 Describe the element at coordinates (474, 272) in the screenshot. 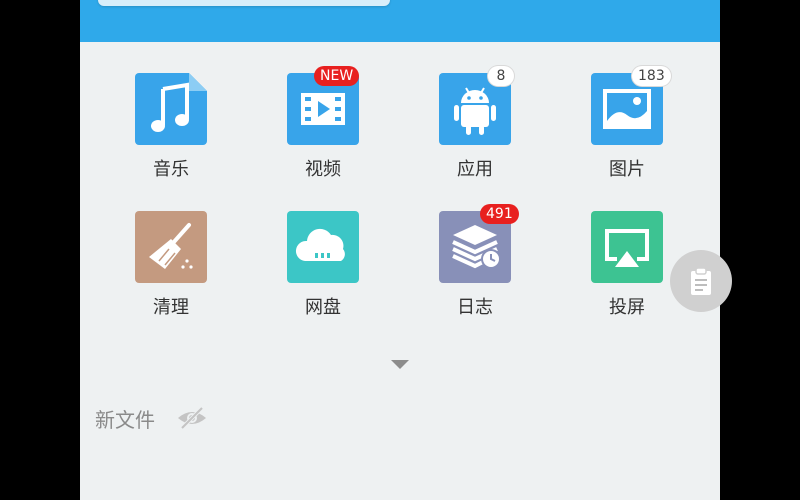

I see `category-tile-logs: 491 日志` at that location.